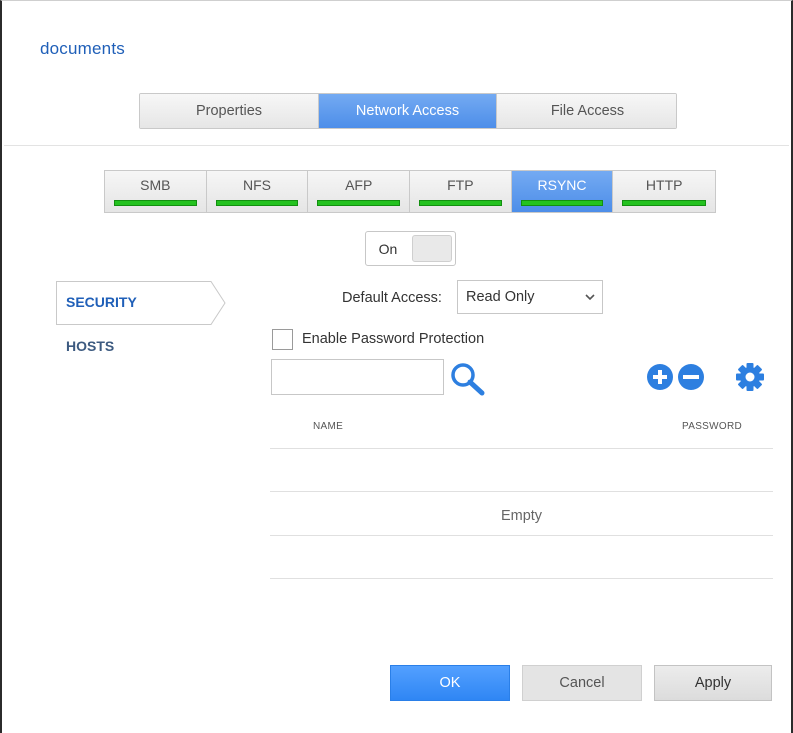  I want to click on tab-smb: SMB, so click(156, 191).